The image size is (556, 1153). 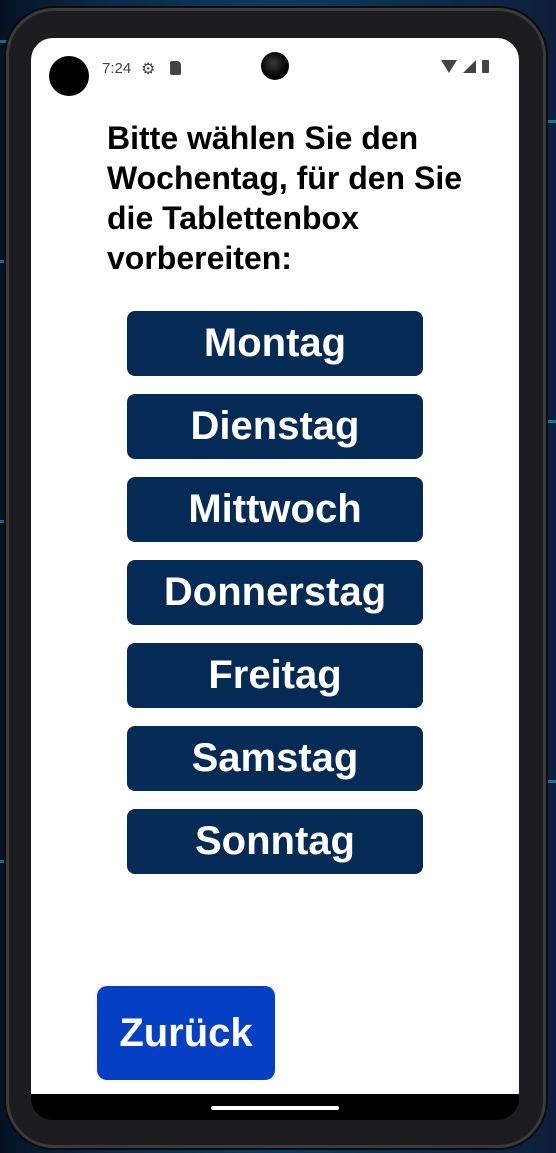 I want to click on day-button-thursday: Donnerstag, so click(x=275, y=592).